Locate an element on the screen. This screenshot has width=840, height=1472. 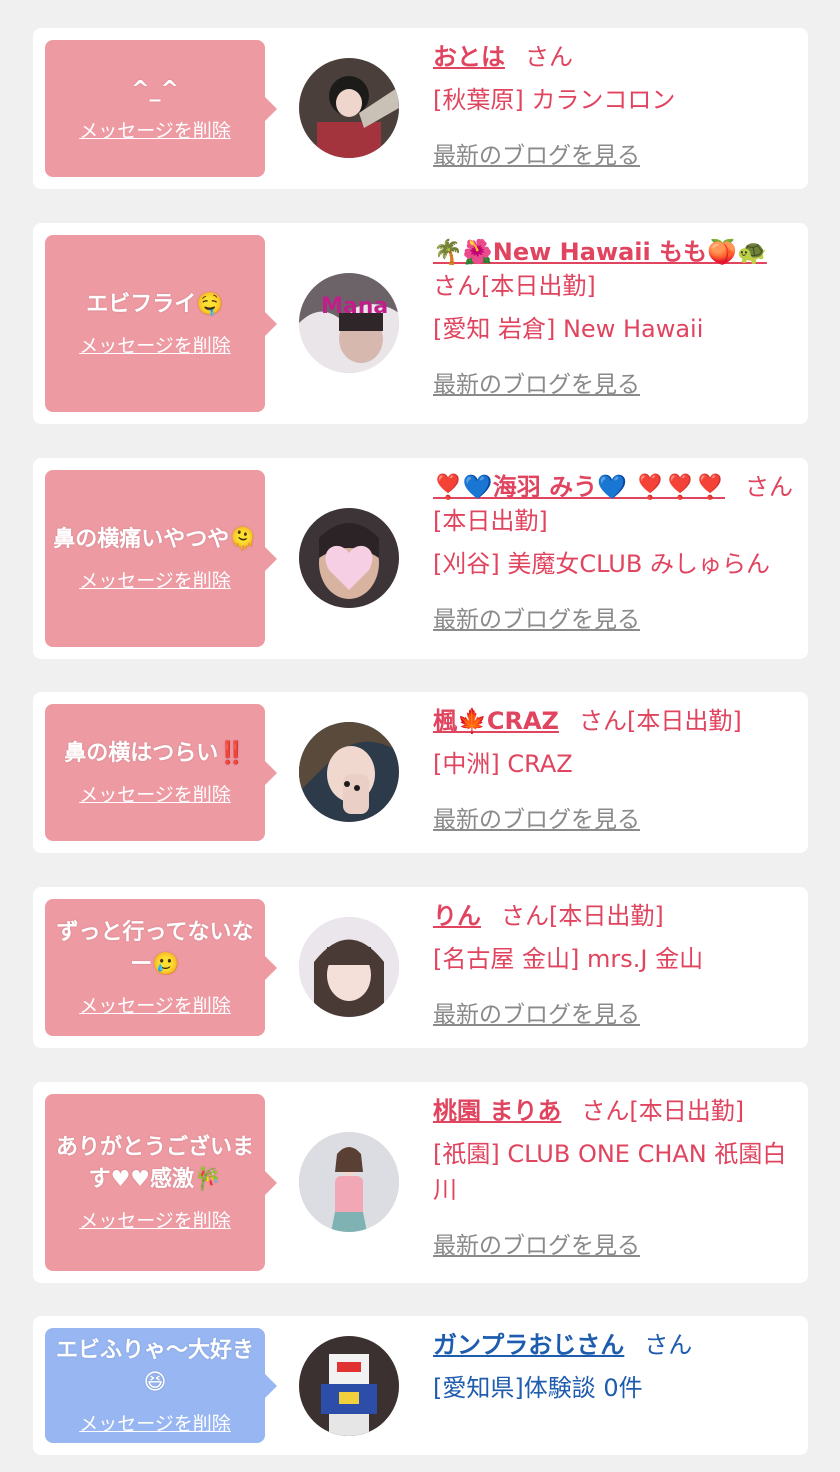
member-name-link: ガンプラおじさん is located at coordinates (528, 1345).